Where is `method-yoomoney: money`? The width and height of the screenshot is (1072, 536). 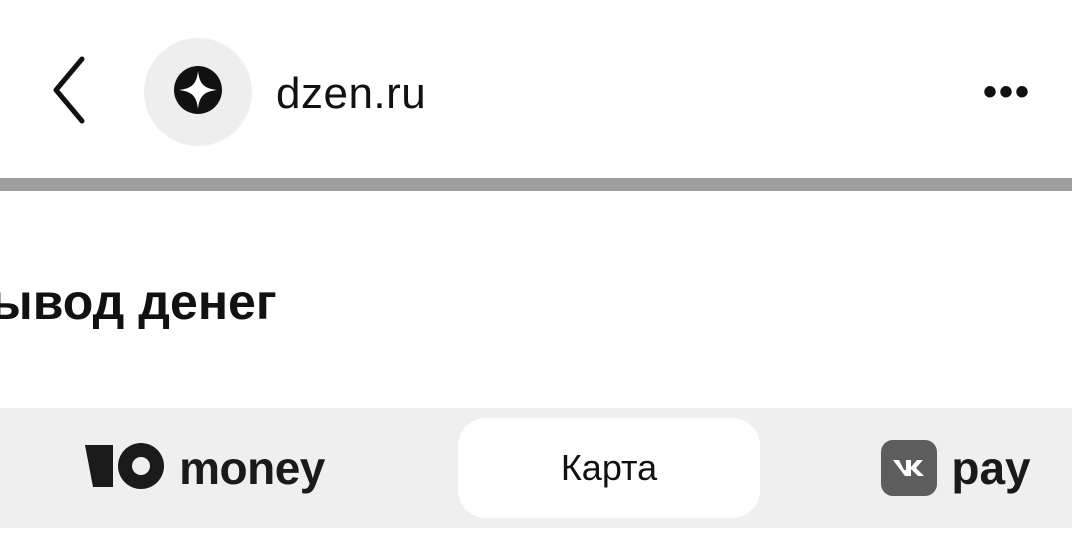 method-yoomoney: money is located at coordinates (205, 468).